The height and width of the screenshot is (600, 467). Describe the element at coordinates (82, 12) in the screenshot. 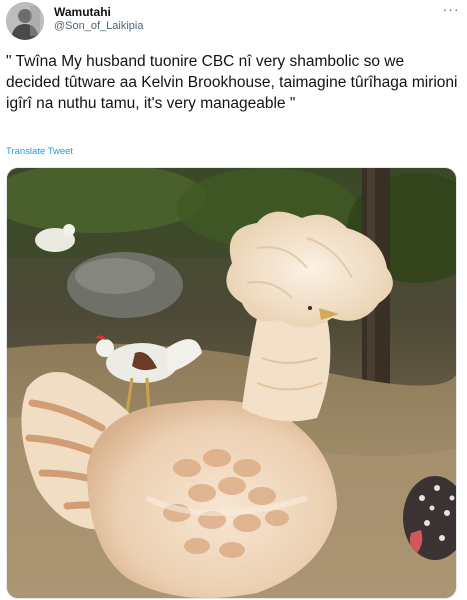

I see `author-display-name: Wamutahi` at that location.